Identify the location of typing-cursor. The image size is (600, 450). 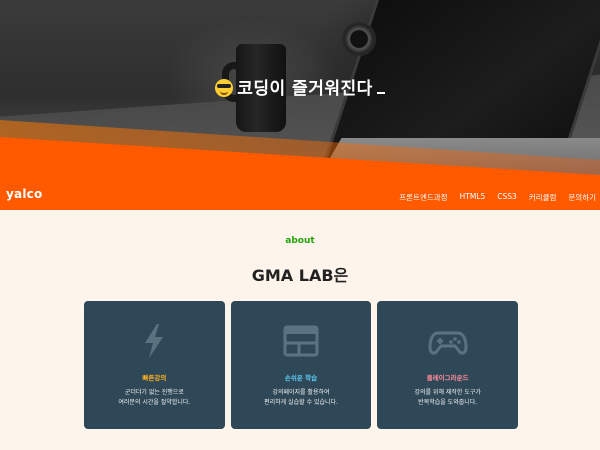
(380, 93).